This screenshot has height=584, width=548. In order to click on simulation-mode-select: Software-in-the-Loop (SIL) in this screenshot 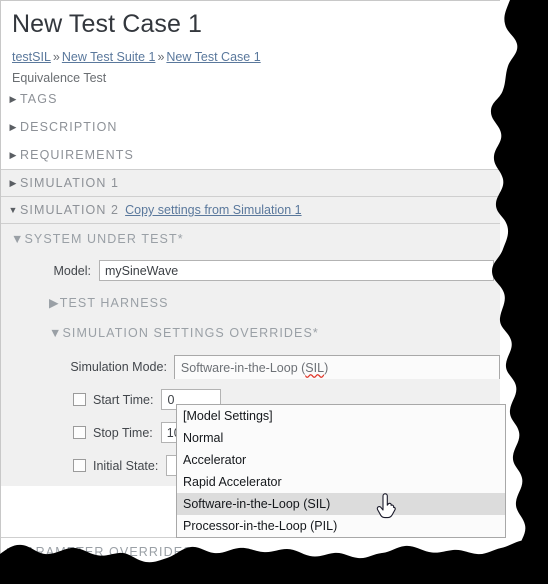, I will do `click(336, 367)`.